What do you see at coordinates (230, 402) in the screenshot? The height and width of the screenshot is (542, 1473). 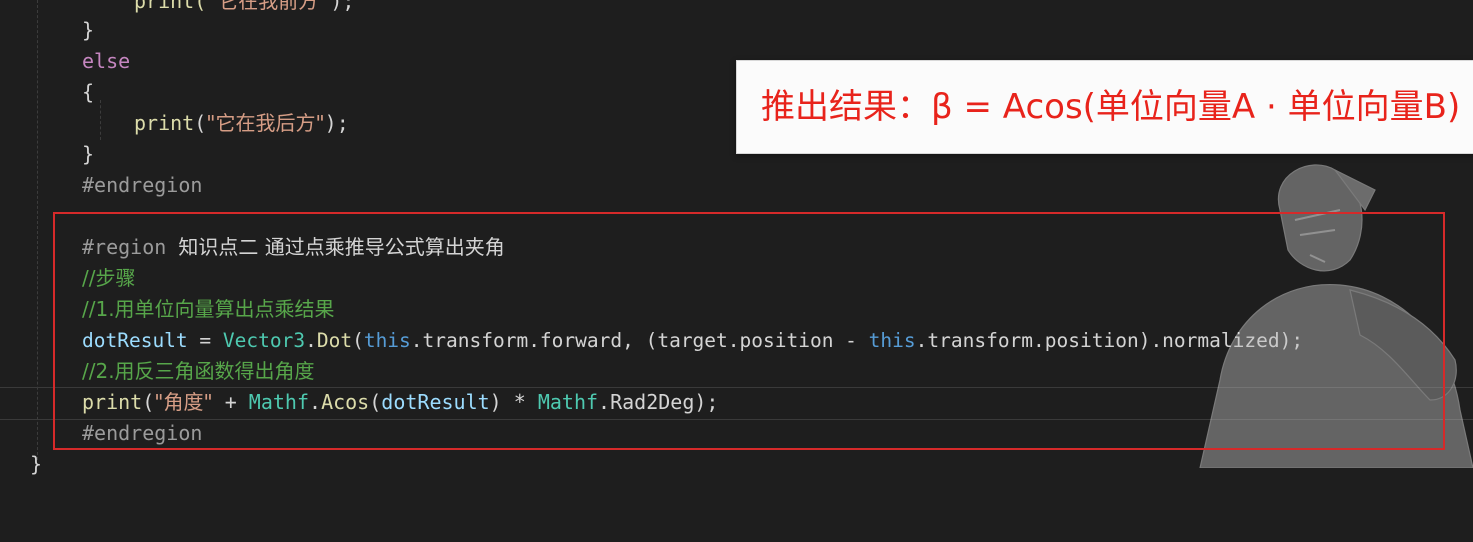 I see `code-token: +` at bounding box center [230, 402].